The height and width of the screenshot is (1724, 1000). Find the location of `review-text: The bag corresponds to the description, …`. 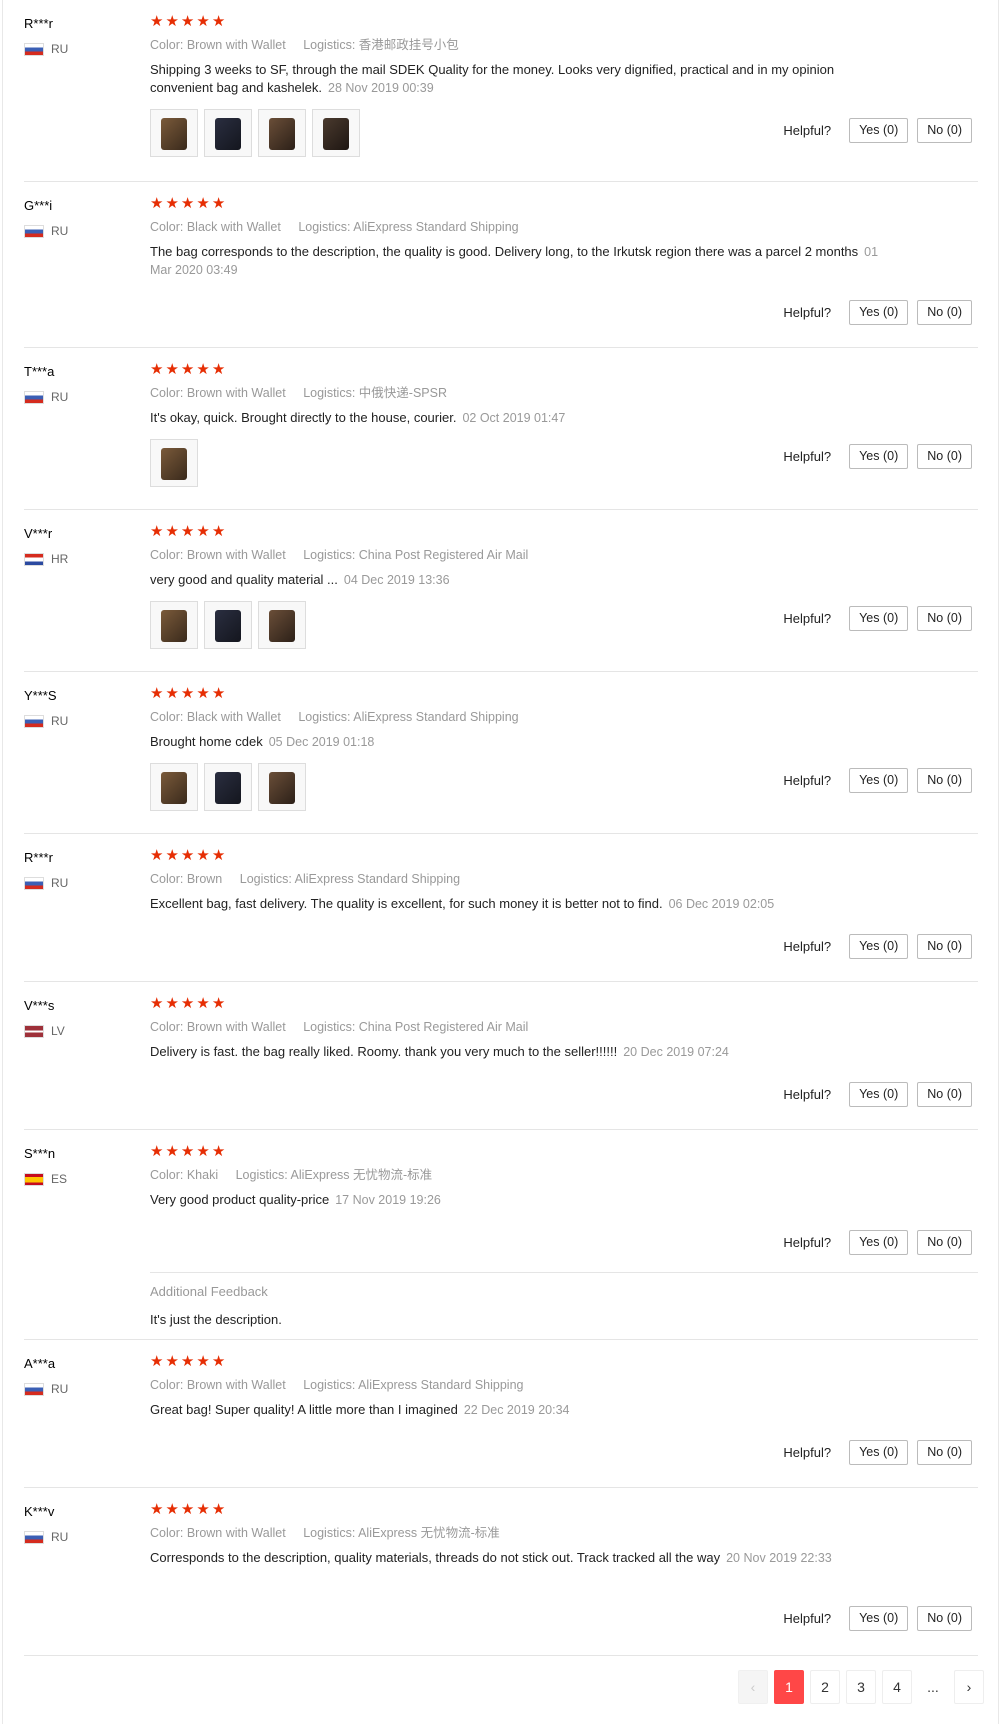

review-text: The bag corresponds to the description, … is located at coordinates (520, 261).